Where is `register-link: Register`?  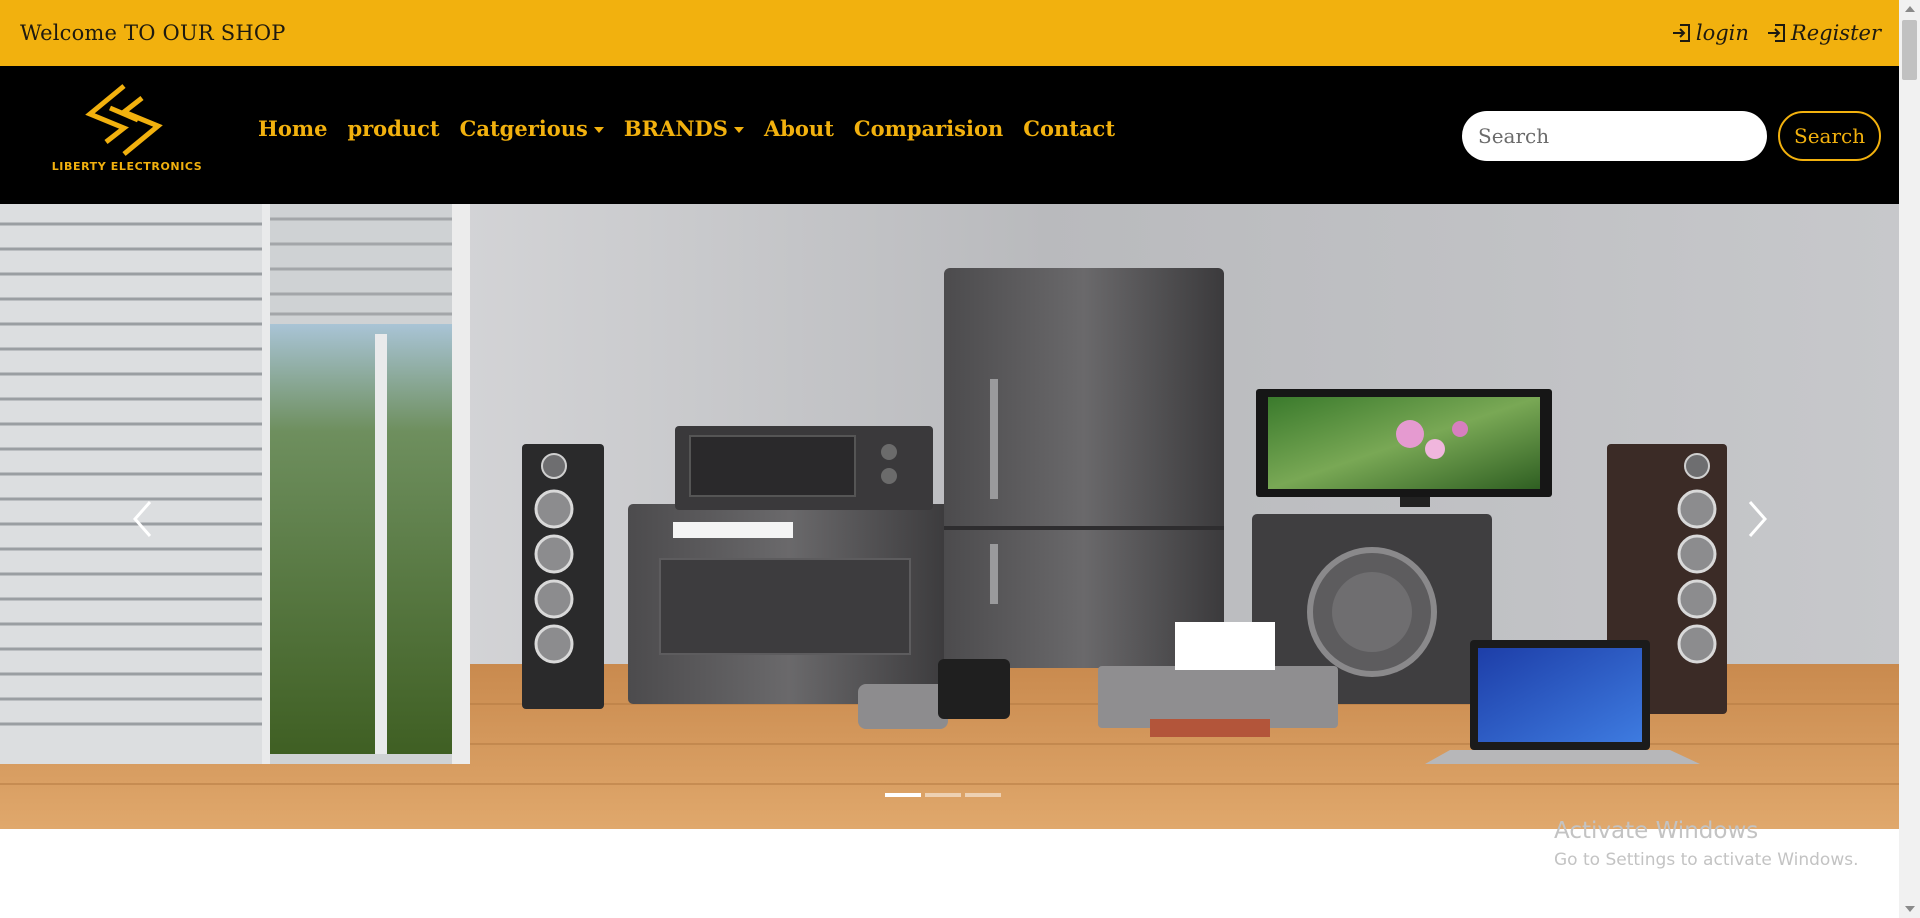 register-link: Register is located at coordinates (1823, 33).